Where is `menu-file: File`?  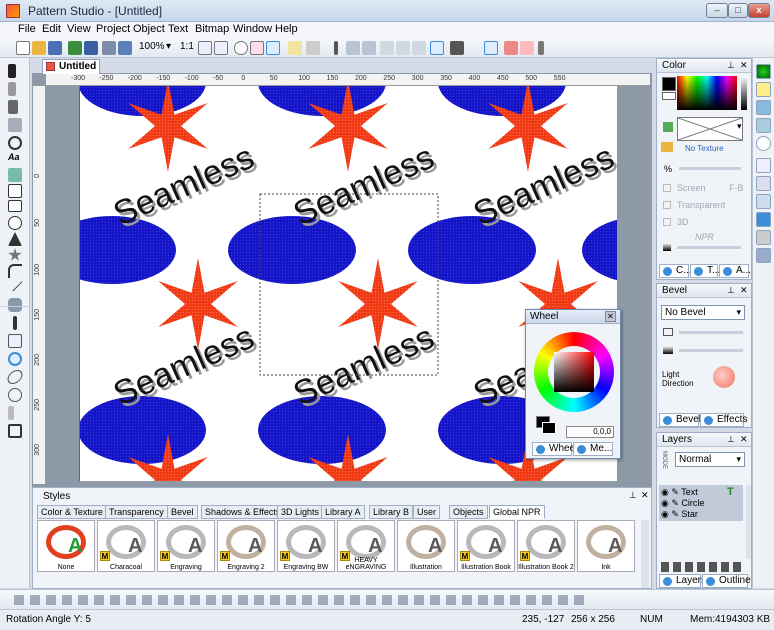
menu-file: File is located at coordinates (27, 29).